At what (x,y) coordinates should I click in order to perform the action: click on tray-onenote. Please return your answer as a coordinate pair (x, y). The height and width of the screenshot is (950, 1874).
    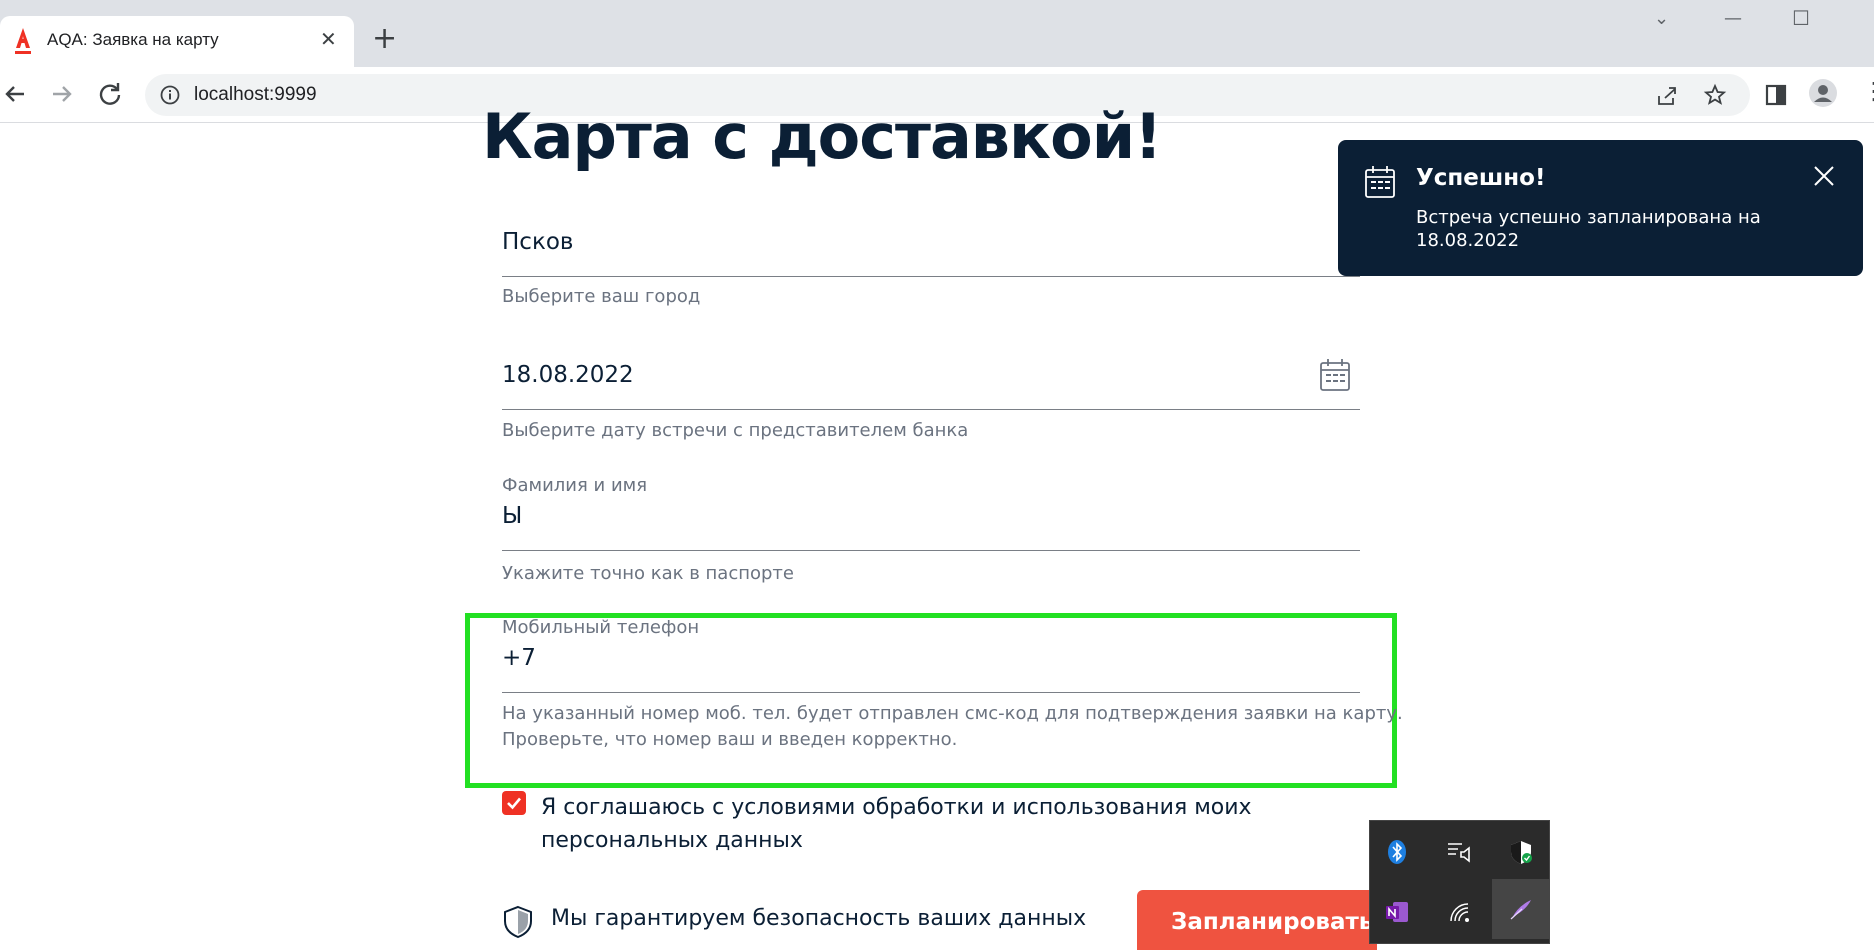
    Looking at the image, I should click on (1397, 912).